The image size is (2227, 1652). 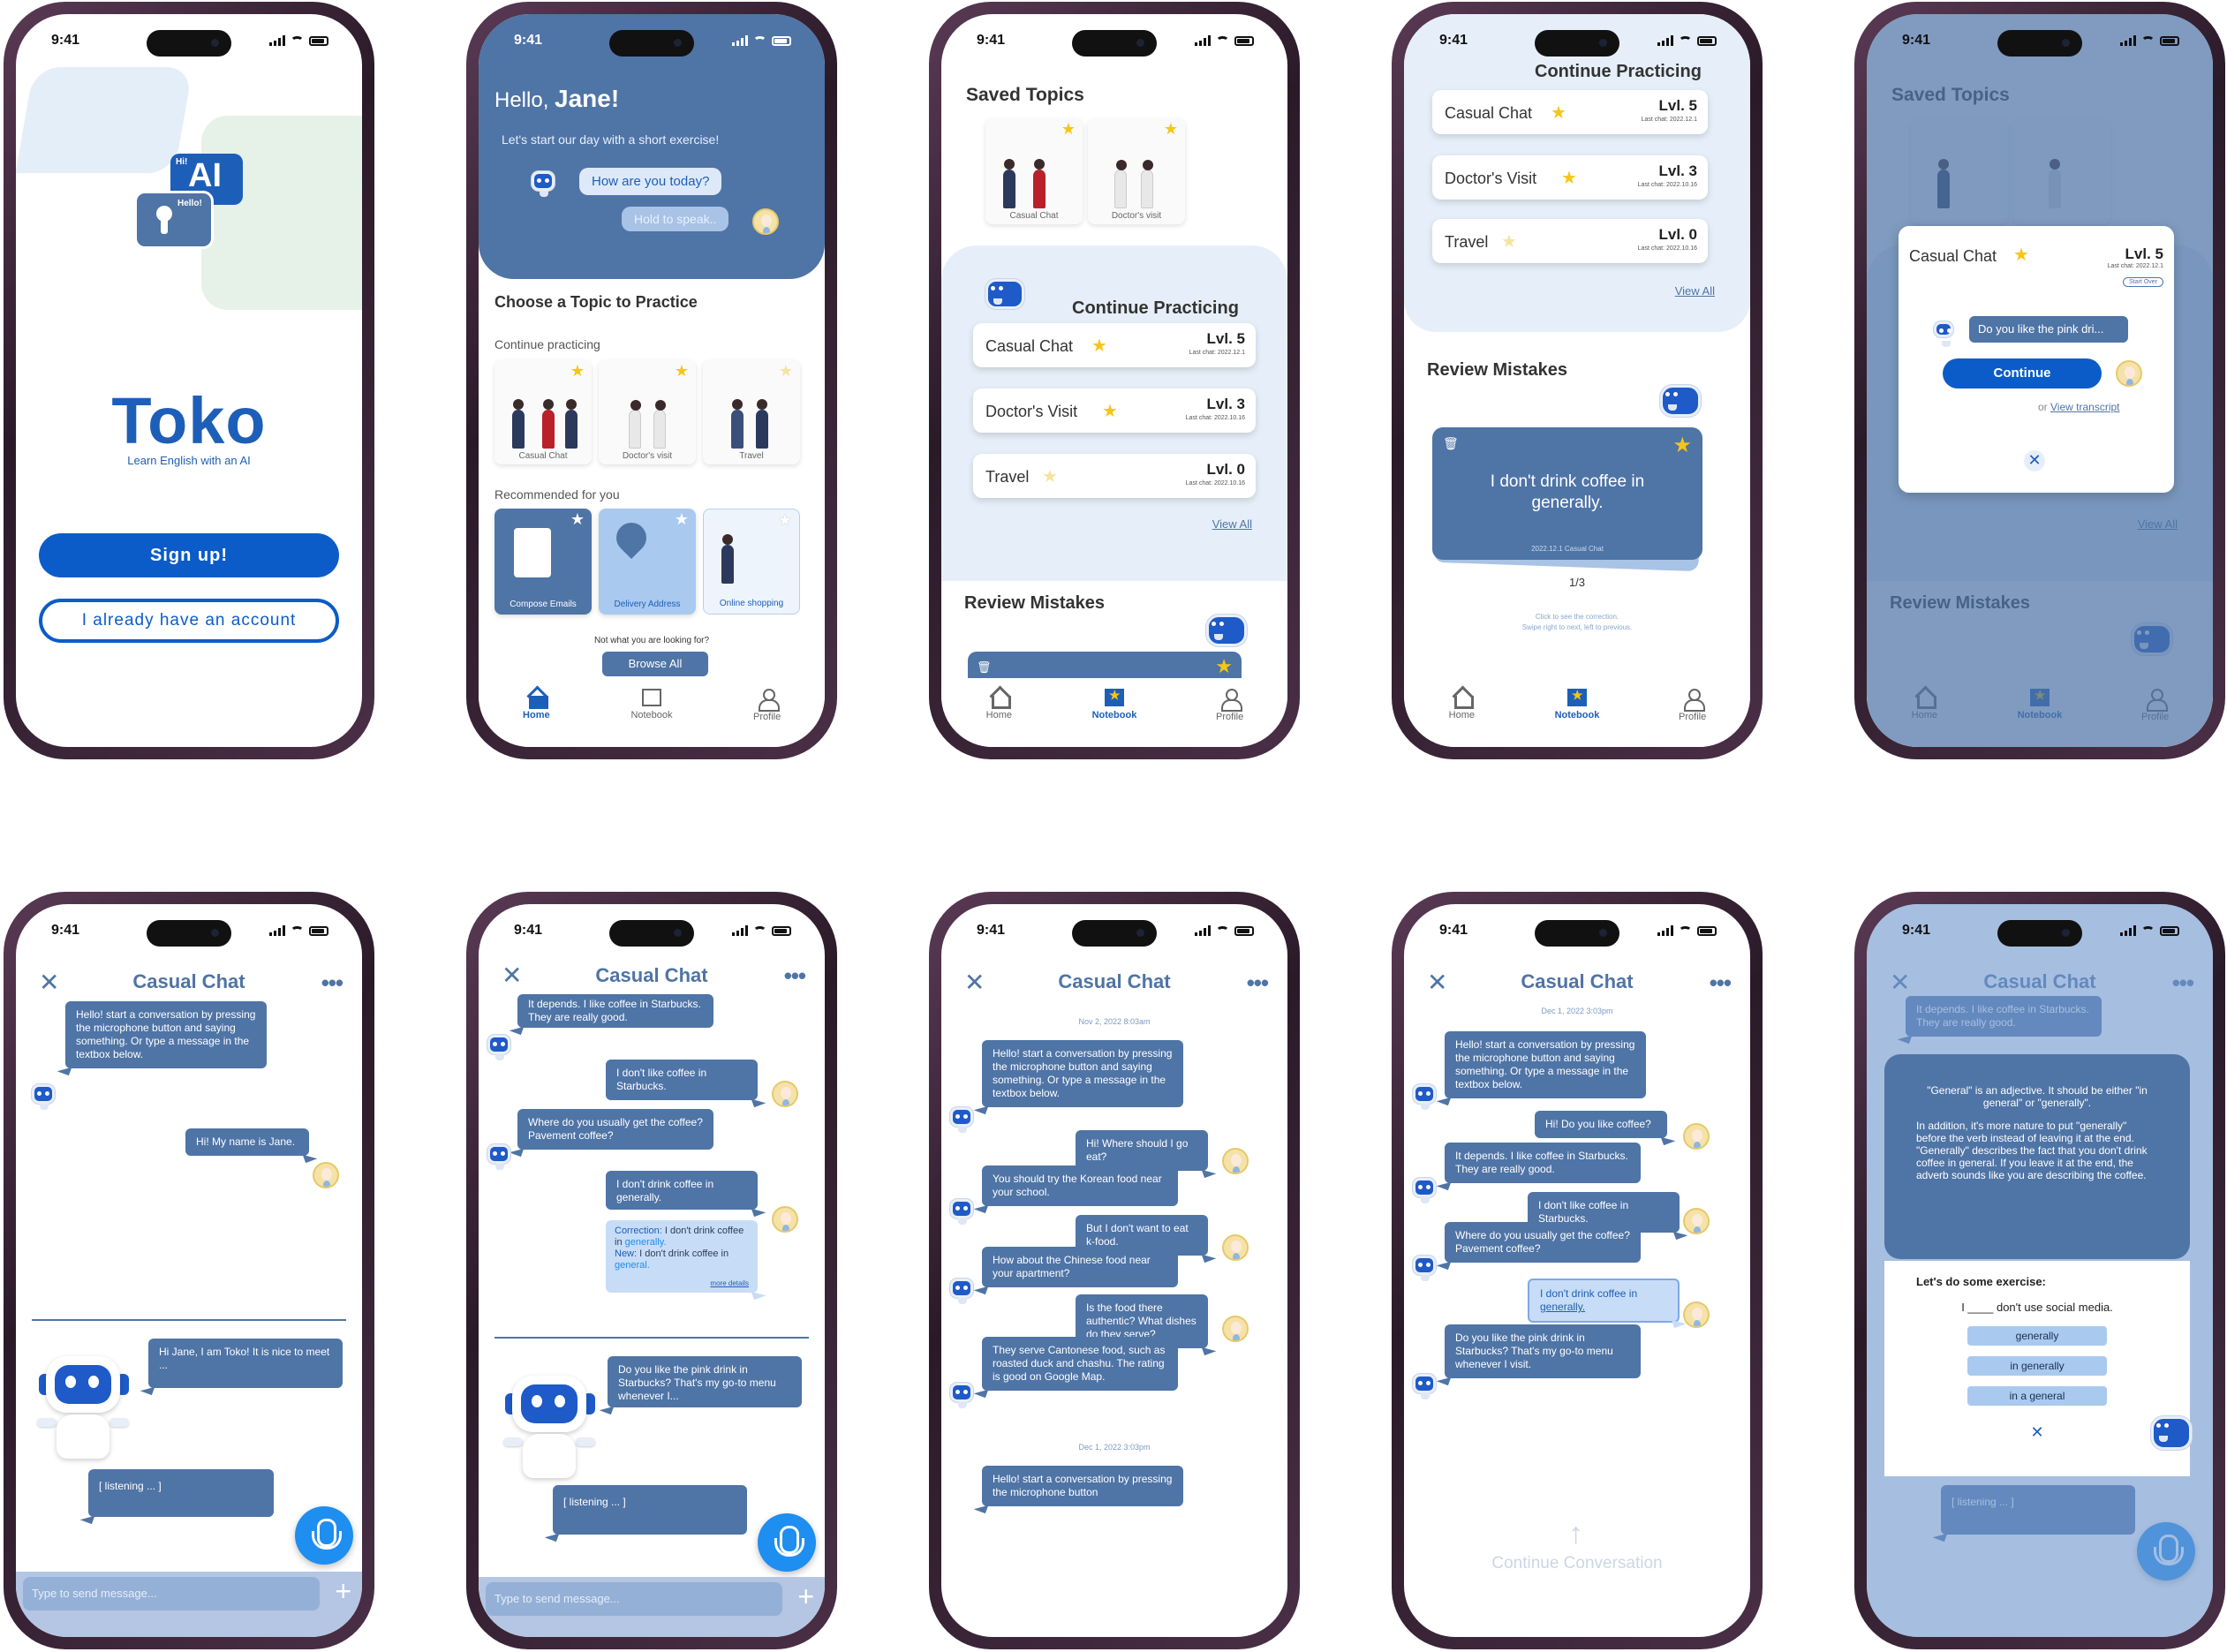 I want to click on app-logo: Toko, so click(x=189, y=421).